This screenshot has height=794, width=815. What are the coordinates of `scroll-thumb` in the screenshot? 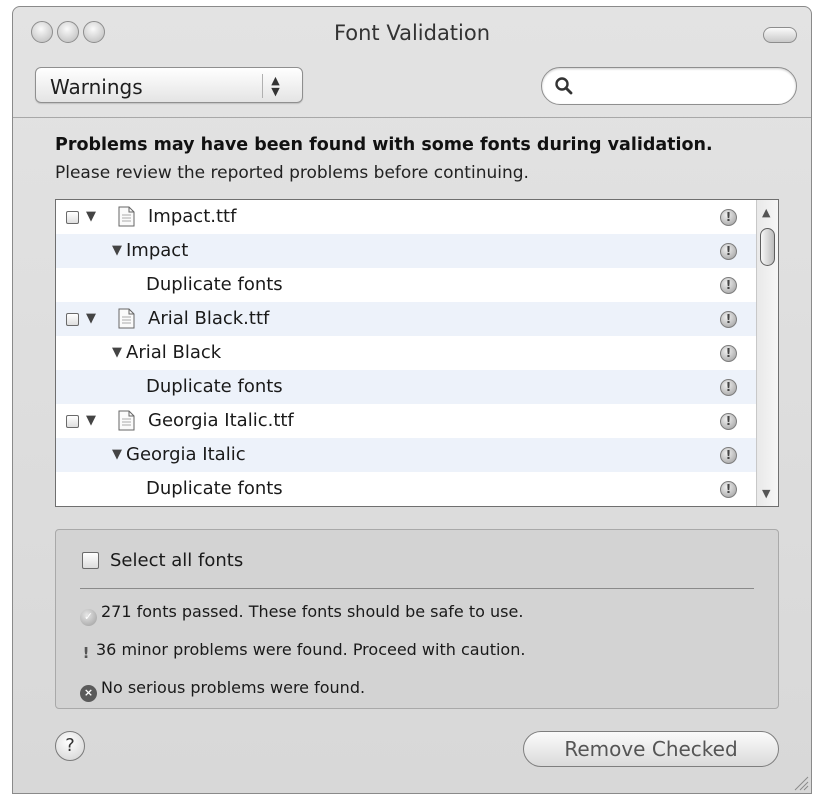 It's located at (767, 247).